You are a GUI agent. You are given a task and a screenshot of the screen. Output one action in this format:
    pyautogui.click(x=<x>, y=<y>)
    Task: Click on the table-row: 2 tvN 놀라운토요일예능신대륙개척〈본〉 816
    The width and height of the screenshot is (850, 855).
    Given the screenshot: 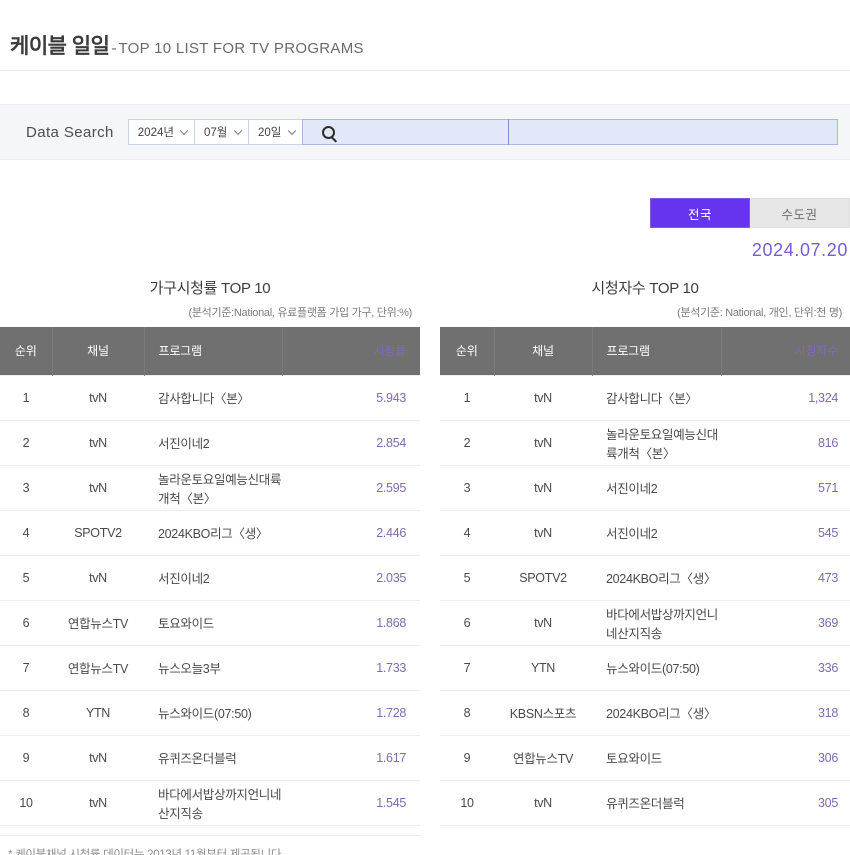 What is the action you would take?
    pyautogui.click(x=645, y=443)
    